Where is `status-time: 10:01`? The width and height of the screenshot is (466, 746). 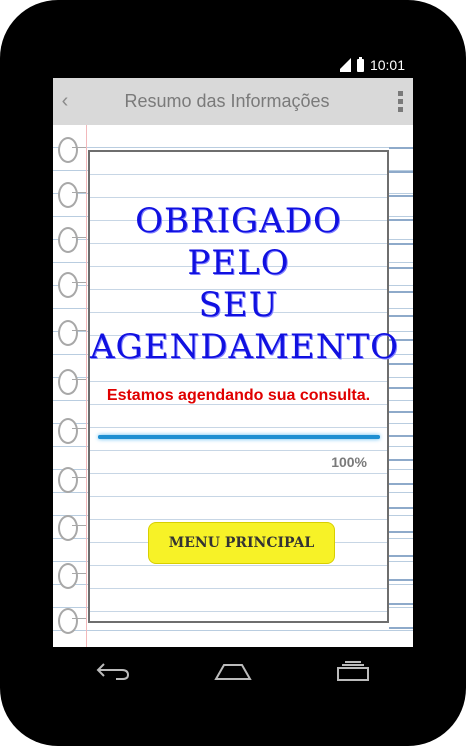
status-time: 10:01 is located at coordinates (387, 65).